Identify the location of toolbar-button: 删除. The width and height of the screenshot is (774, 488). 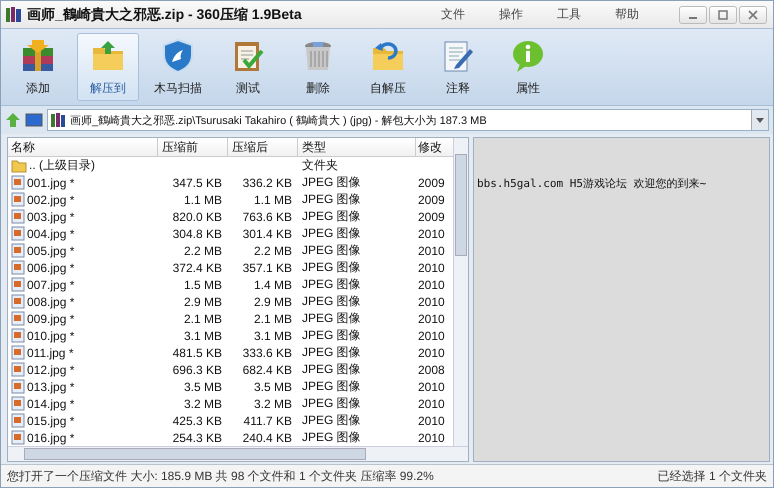
(318, 67).